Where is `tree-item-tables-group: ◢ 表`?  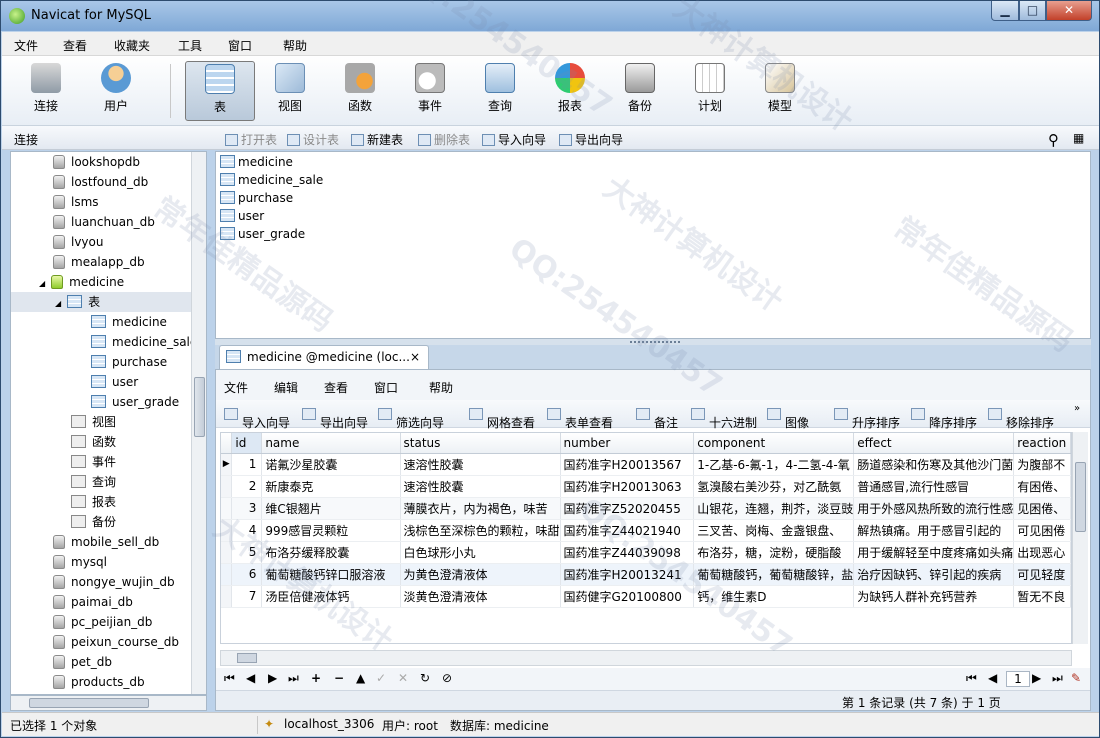 tree-item-tables-group: ◢ 表 is located at coordinates (106, 302).